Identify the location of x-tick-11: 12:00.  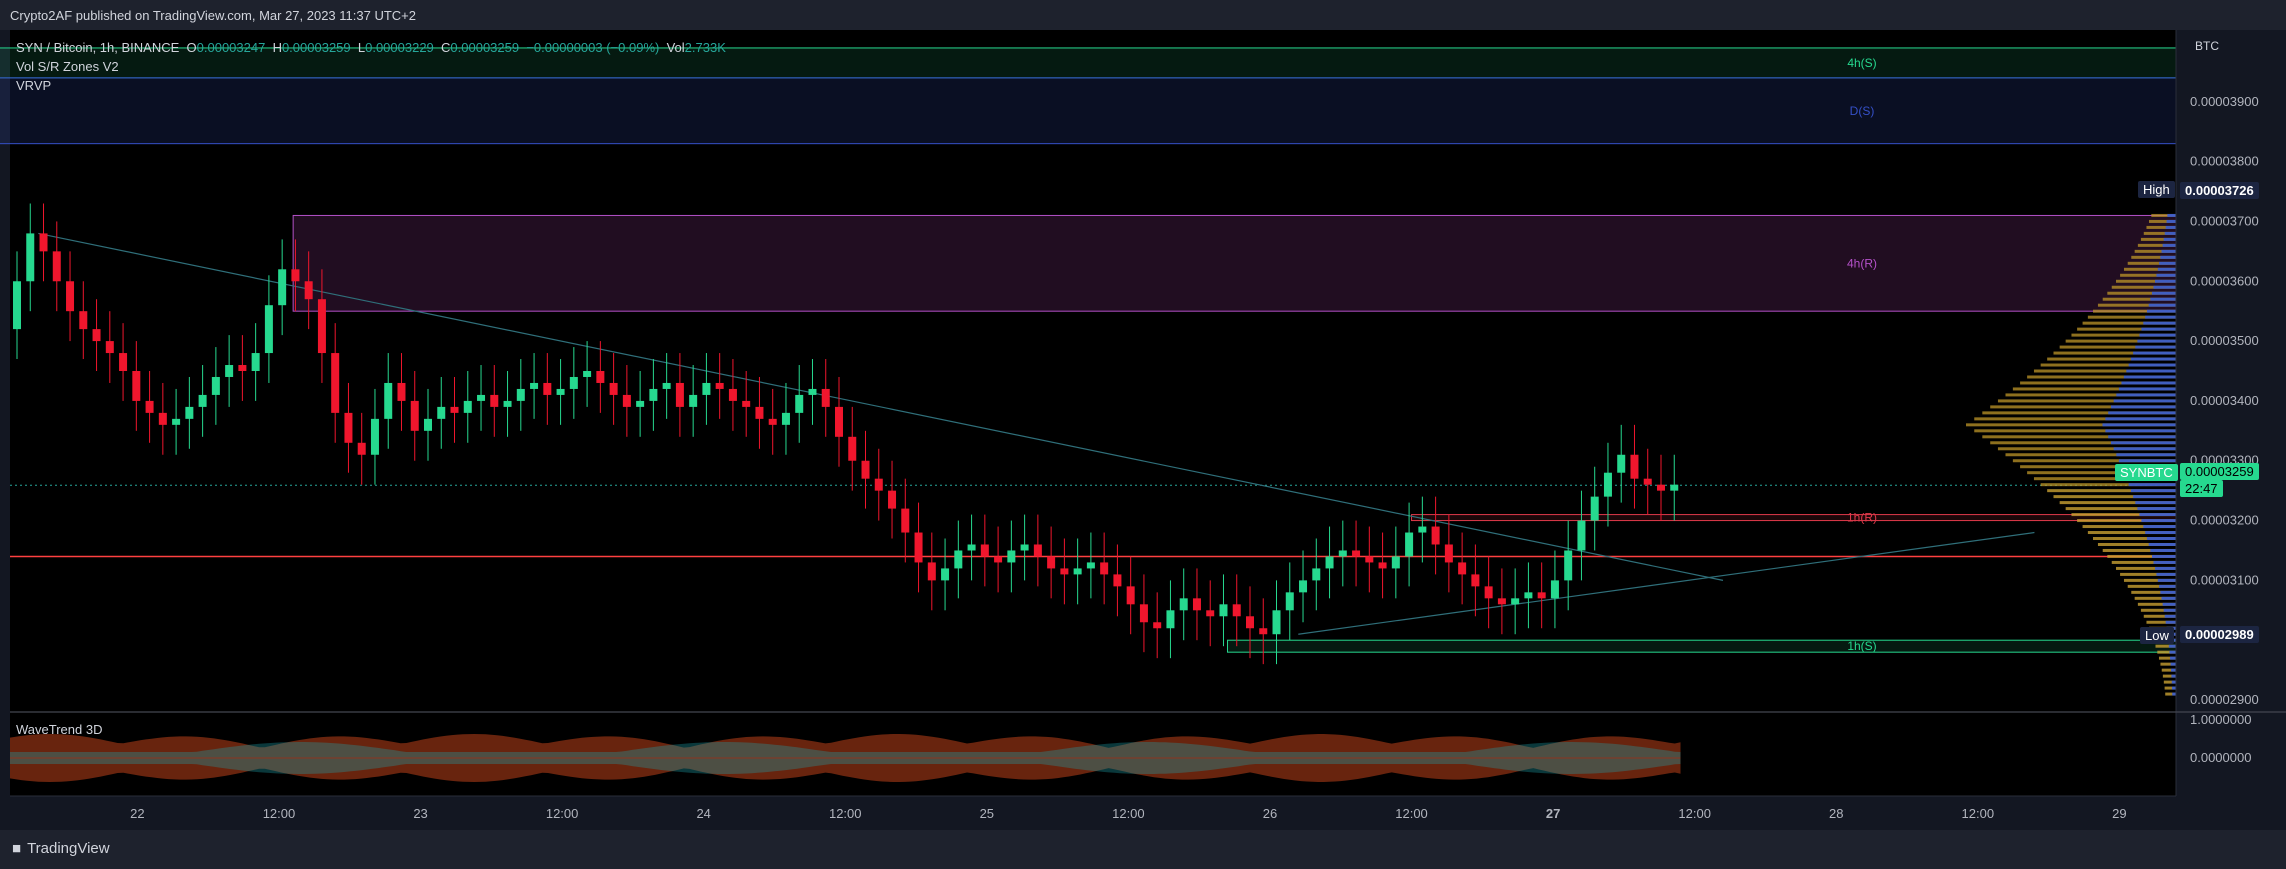
(1694, 813).